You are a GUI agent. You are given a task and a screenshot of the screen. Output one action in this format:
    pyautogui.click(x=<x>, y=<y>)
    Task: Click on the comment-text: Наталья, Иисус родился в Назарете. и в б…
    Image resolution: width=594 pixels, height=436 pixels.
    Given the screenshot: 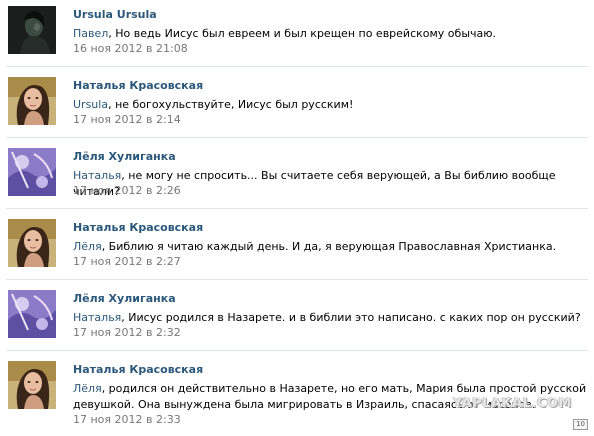 What is the action you would take?
    pyautogui.click(x=328, y=318)
    